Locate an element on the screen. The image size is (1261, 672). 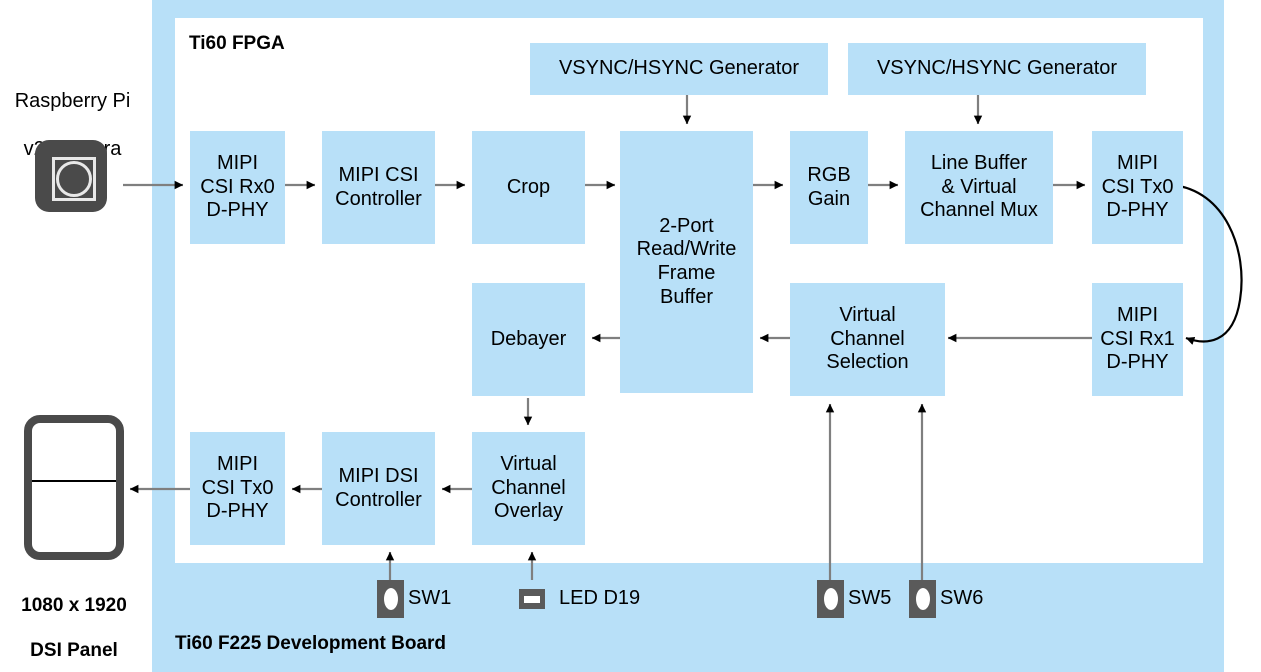
push-button-switch-icon-sw5 is located at coordinates (830, 599).